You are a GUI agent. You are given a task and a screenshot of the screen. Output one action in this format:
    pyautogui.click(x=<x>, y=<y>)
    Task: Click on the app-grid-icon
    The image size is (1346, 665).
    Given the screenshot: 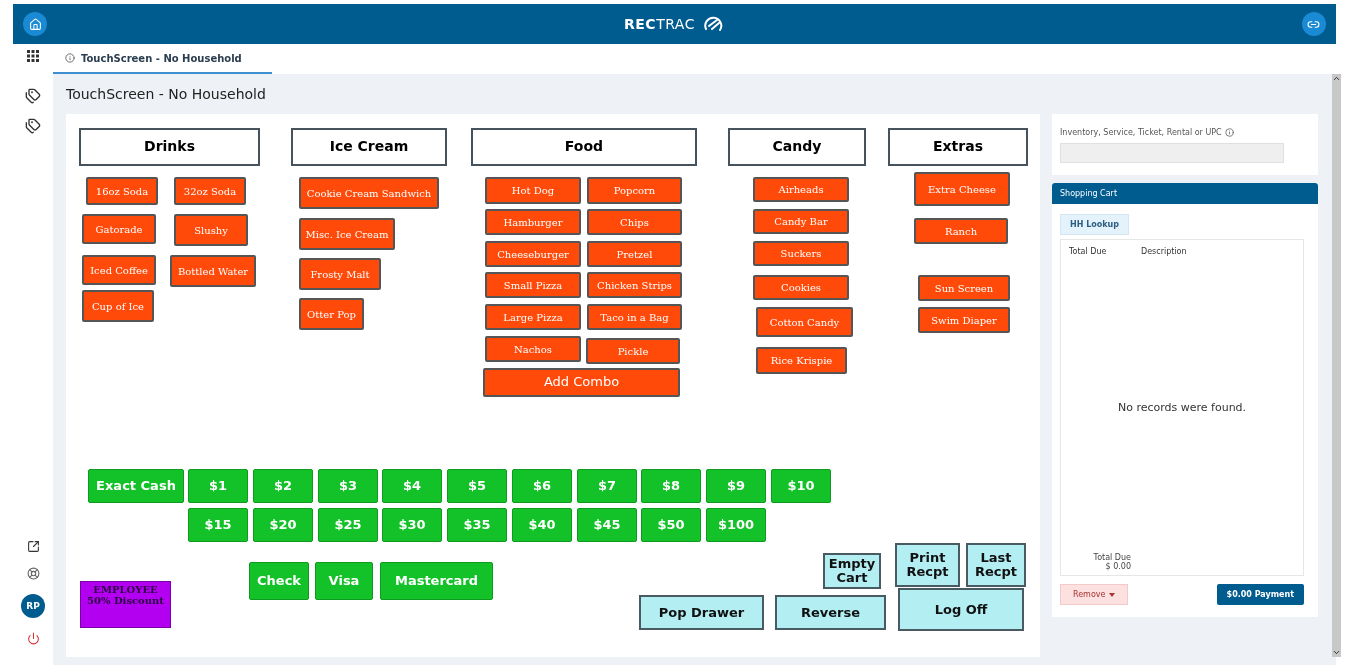 What is the action you would take?
    pyautogui.click(x=33, y=56)
    